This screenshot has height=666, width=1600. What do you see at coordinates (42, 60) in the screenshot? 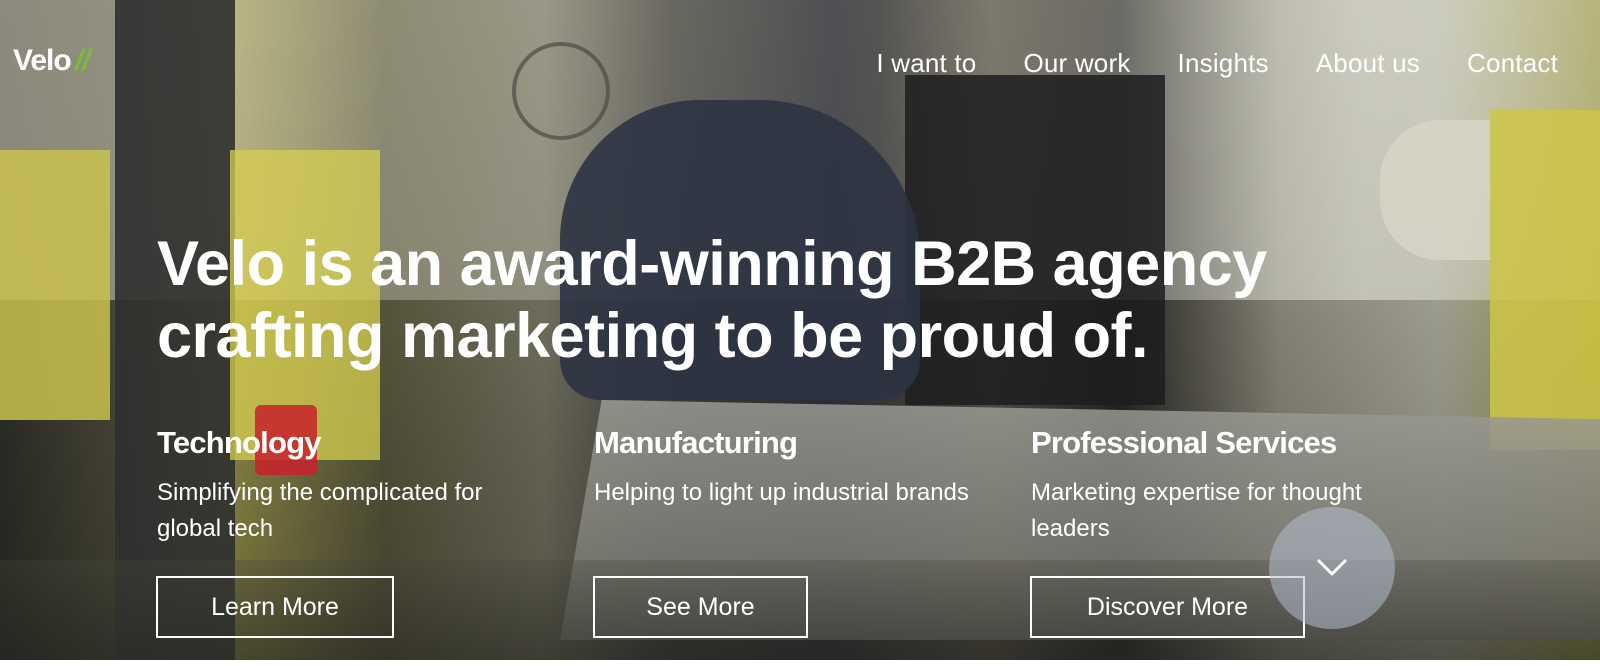
I see `logo-text: Velo` at bounding box center [42, 60].